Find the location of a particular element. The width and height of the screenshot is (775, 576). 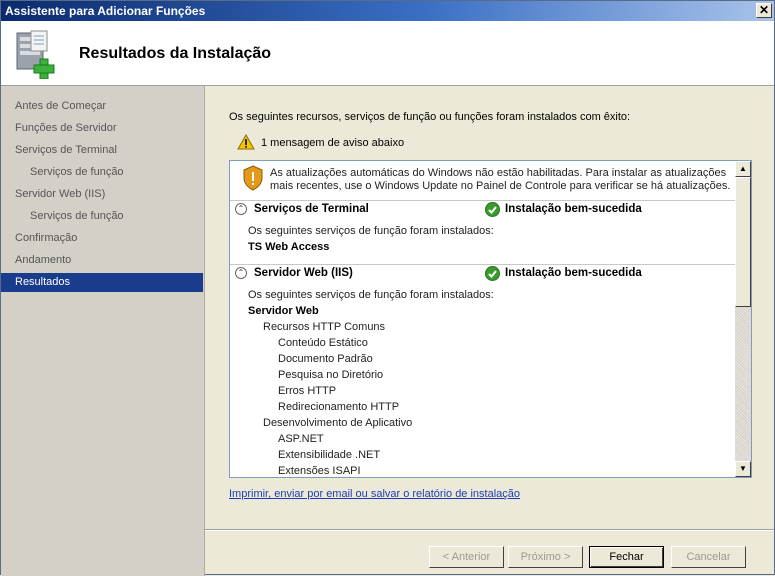

scroll-up-button: ▲ is located at coordinates (743, 169).